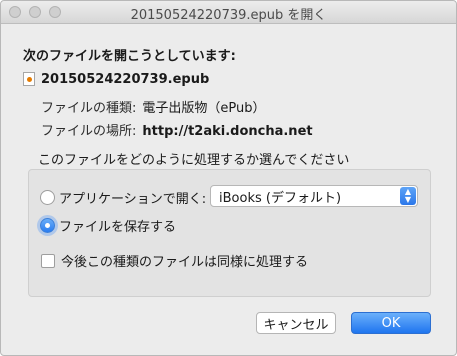 The width and height of the screenshot is (457, 356). I want to click on save-file-option: ファイルを保存する, so click(108, 225).